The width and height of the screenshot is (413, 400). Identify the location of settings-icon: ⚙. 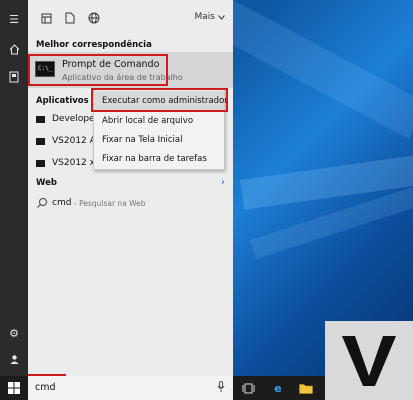
(14, 333).